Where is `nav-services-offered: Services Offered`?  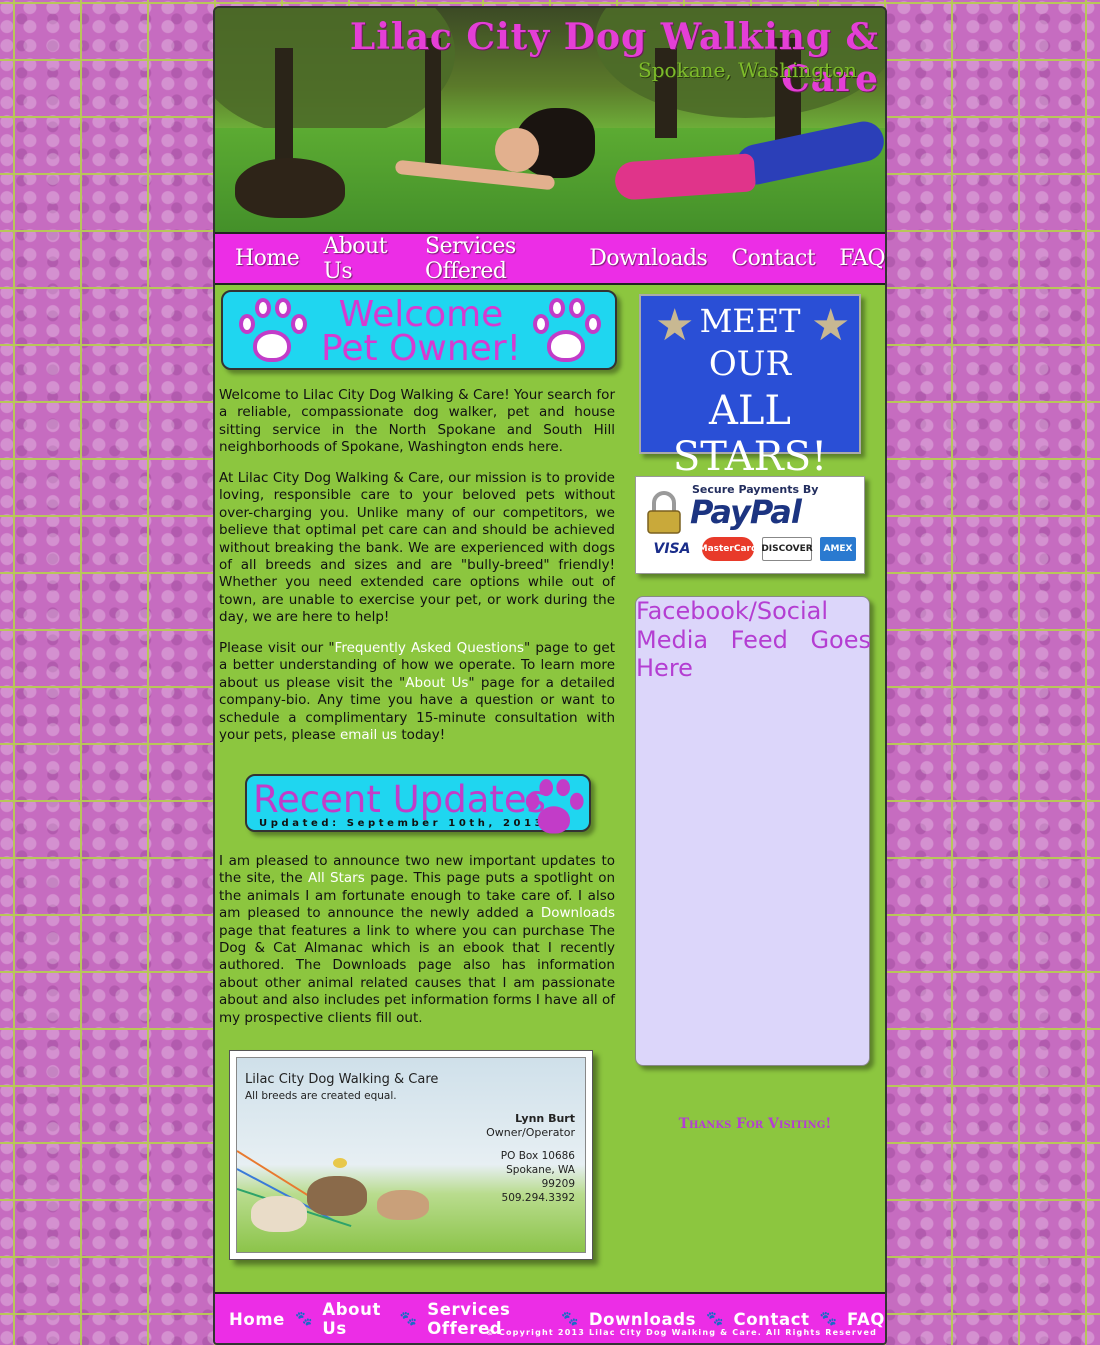 nav-services-offered: Services Offered is located at coordinates (495, 259).